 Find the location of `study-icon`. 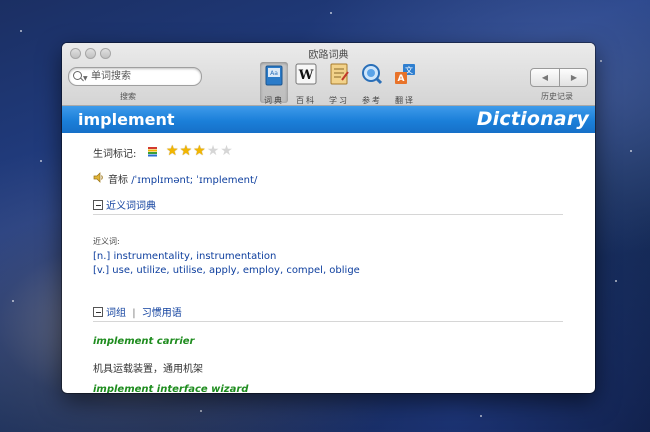

study-icon is located at coordinates (339, 74).